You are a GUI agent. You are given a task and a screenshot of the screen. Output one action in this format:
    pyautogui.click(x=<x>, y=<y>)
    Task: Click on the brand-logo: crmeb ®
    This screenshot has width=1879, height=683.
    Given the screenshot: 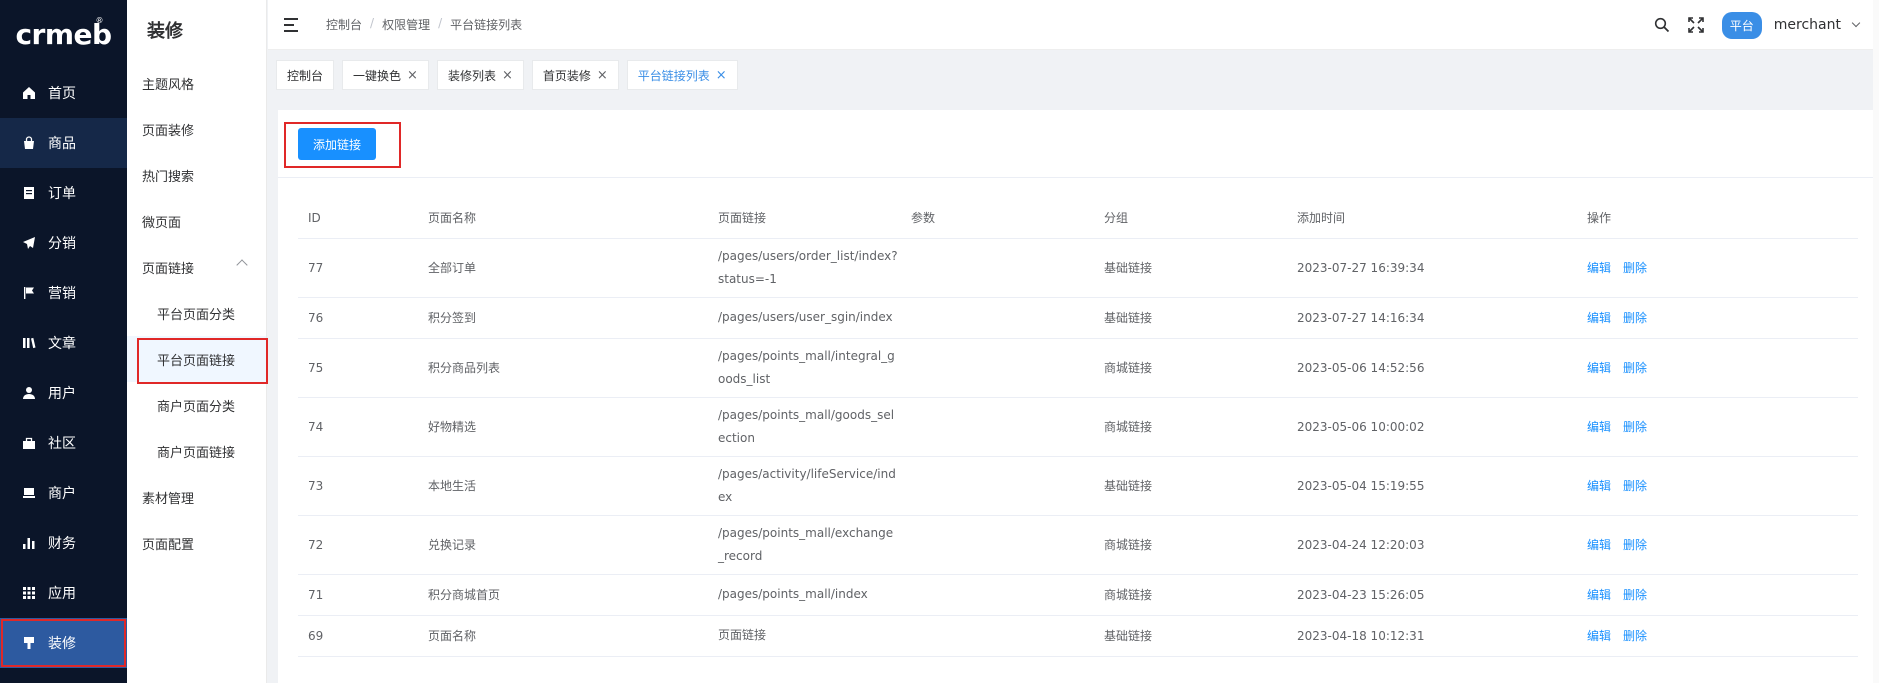 What is the action you would take?
    pyautogui.click(x=63, y=34)
    